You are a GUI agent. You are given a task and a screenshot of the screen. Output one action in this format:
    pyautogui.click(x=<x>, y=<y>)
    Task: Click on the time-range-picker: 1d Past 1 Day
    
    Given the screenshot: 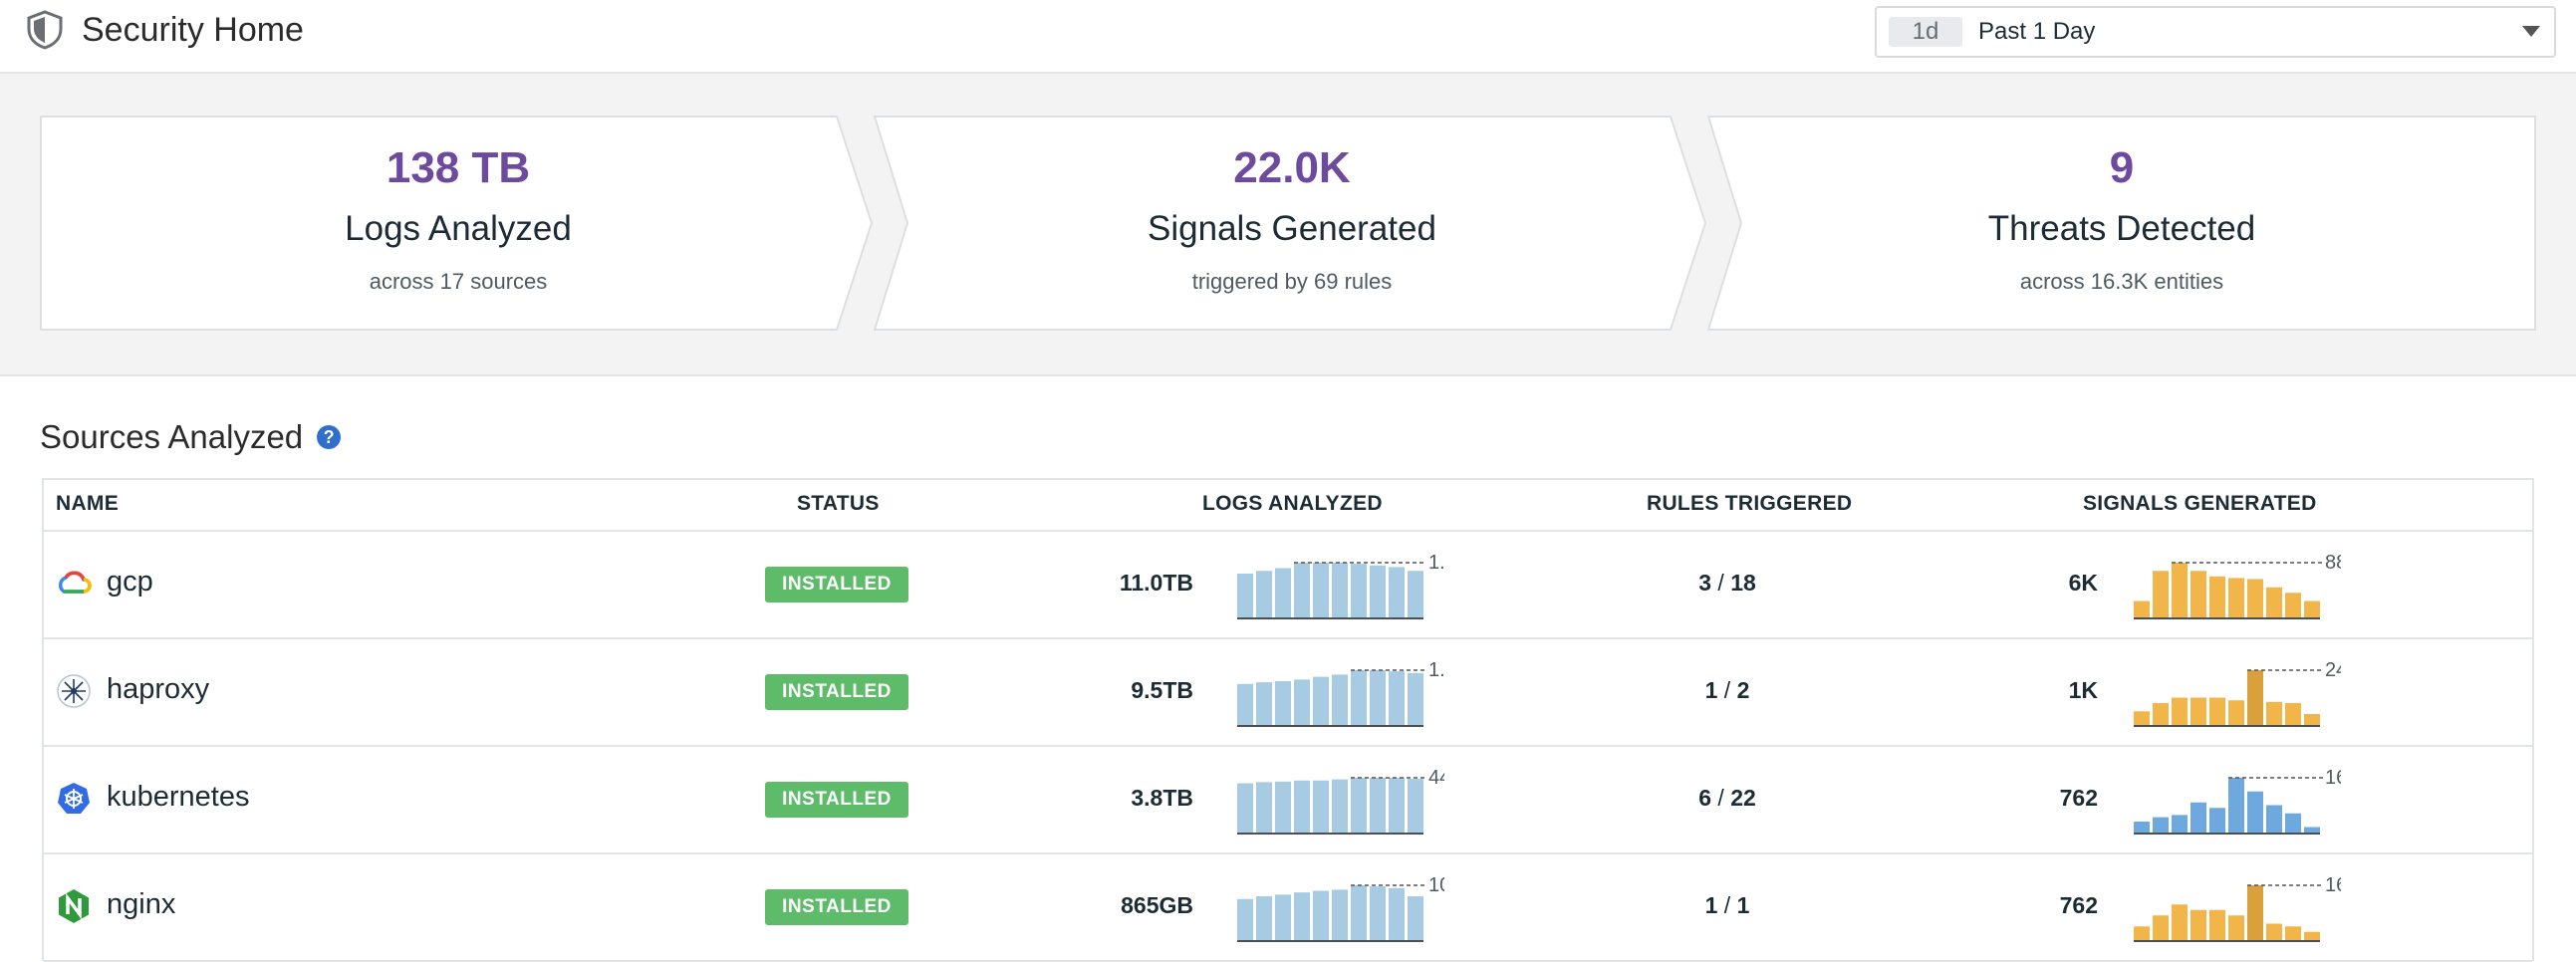 What is the action you would take?
    pyautogui.click(x=2215, y=32)
    